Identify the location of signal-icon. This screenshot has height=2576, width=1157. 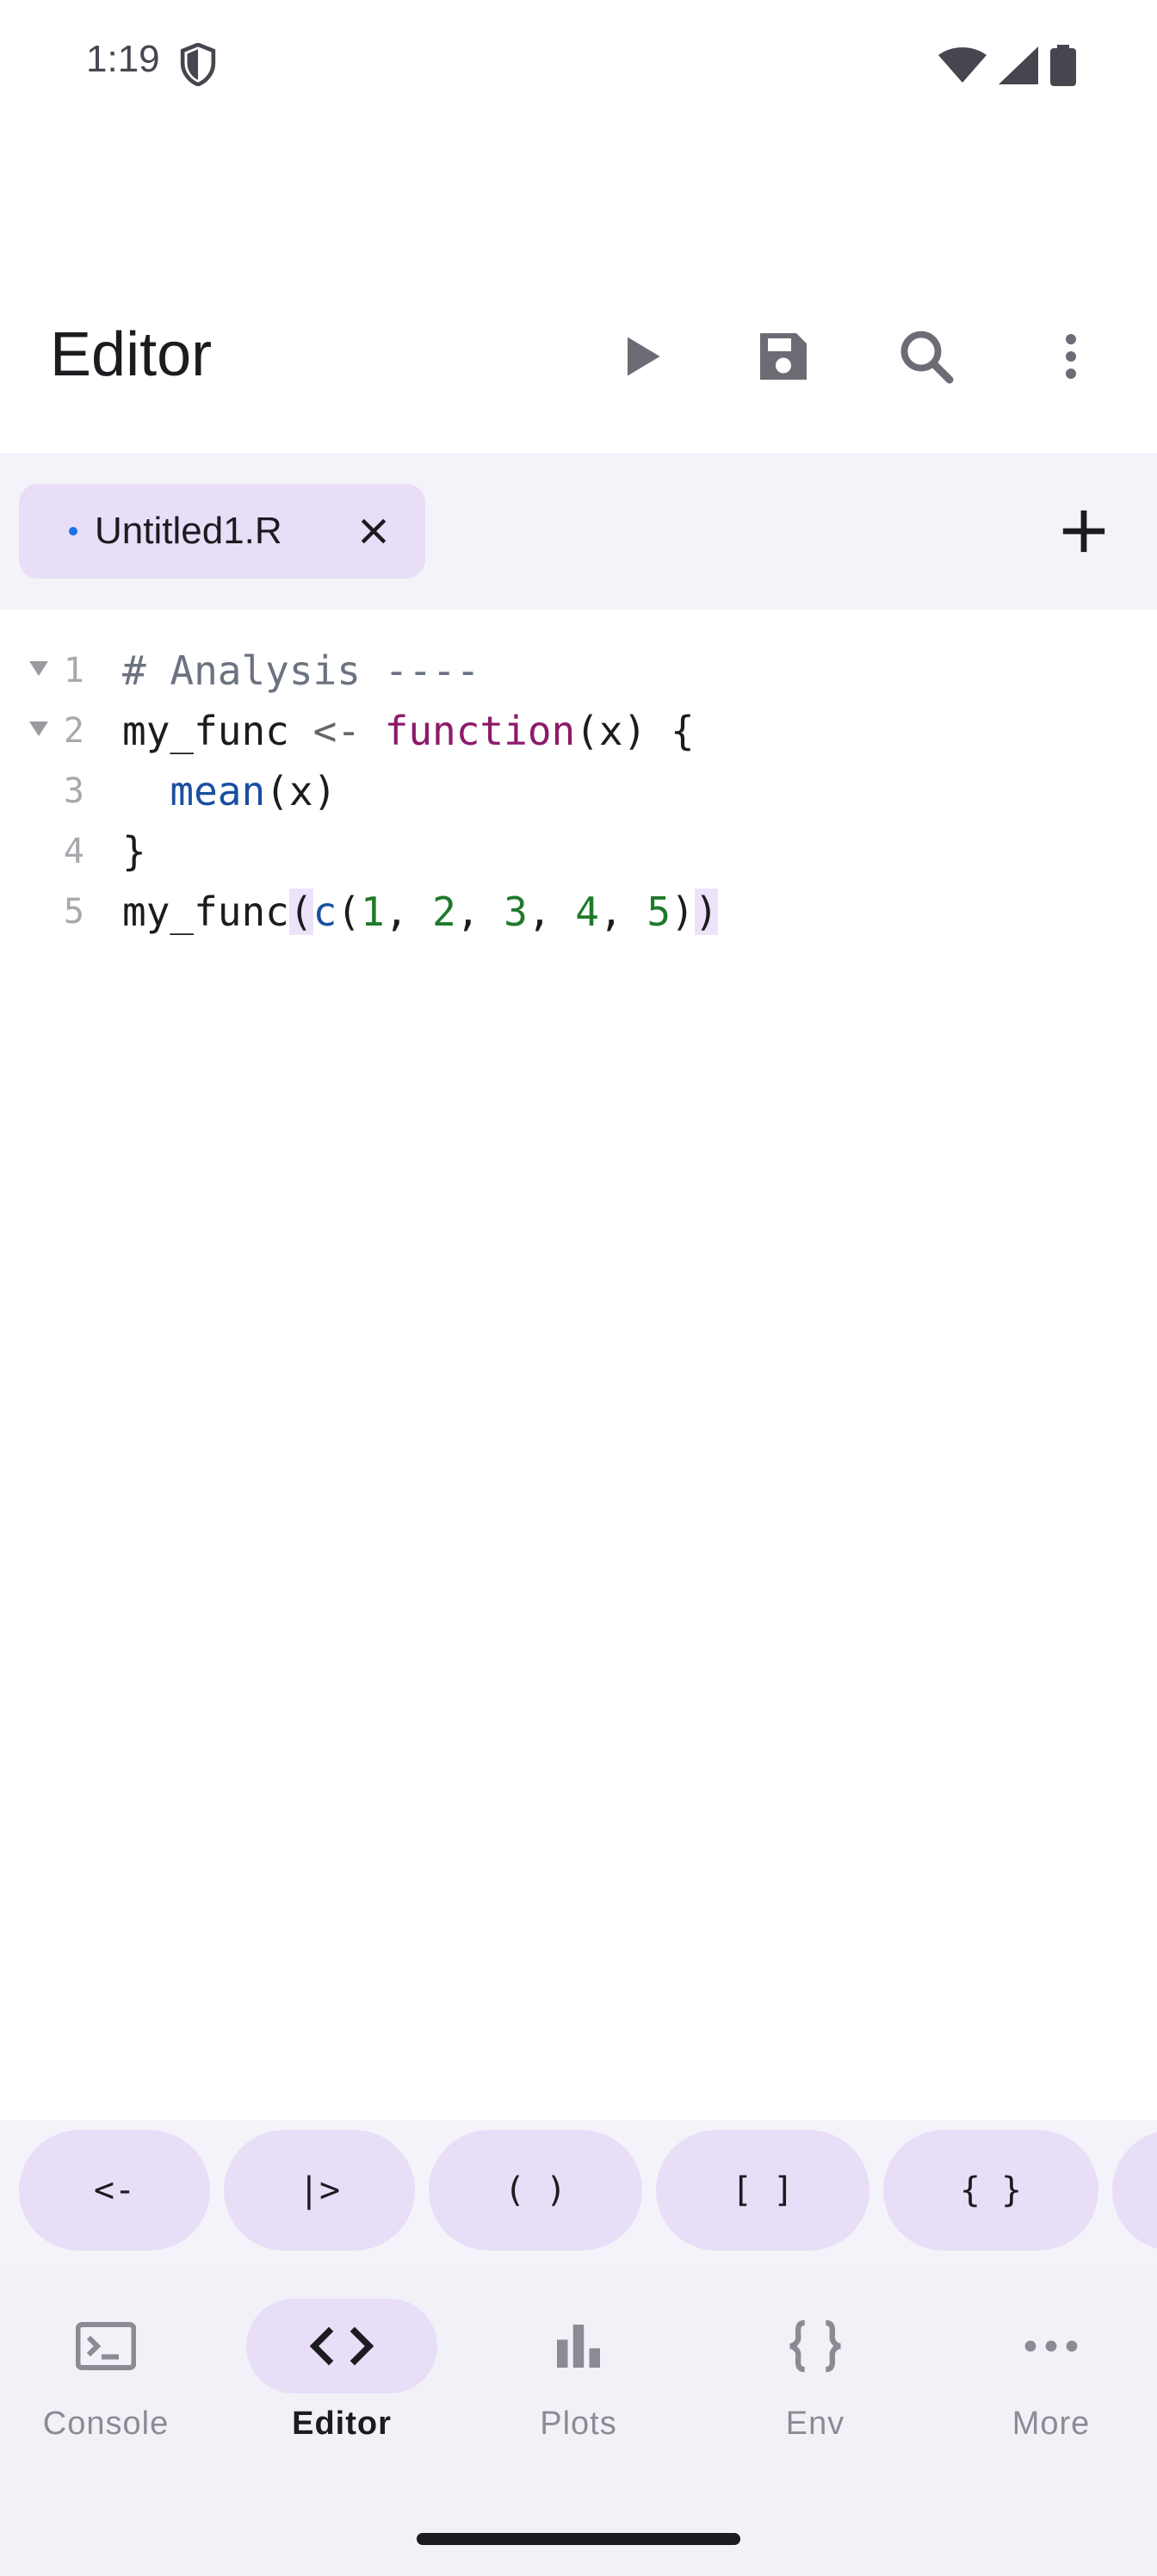
(1019, 65).